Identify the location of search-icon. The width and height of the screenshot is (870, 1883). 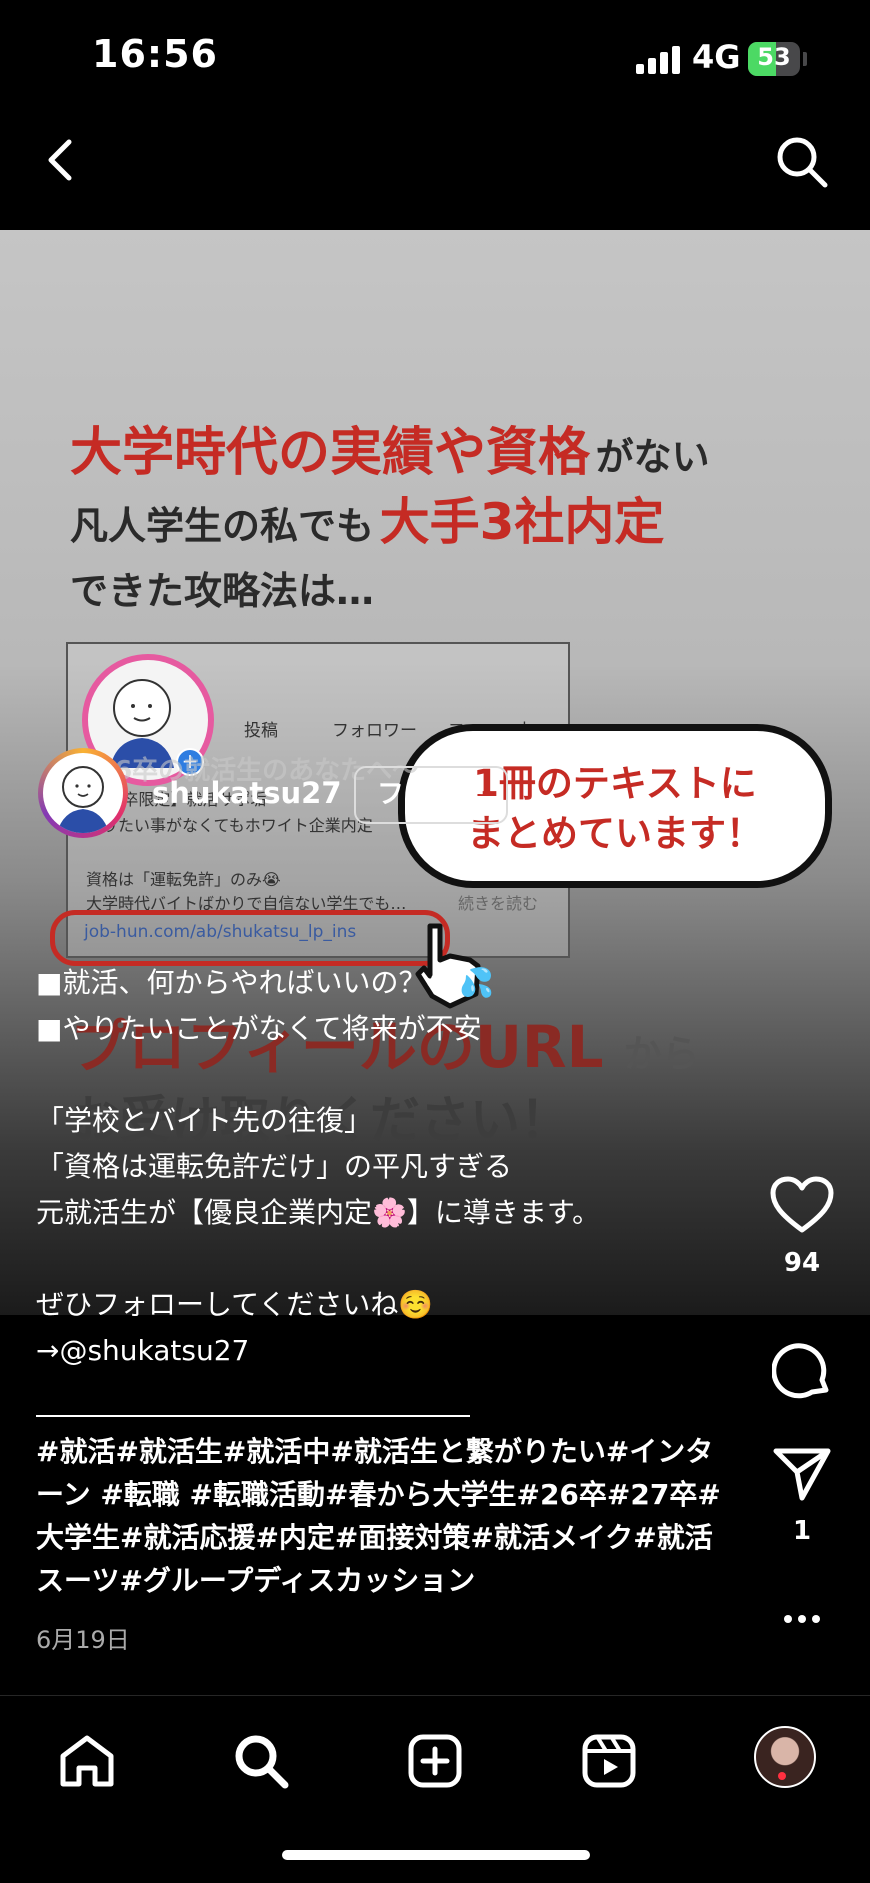
(802, 162).